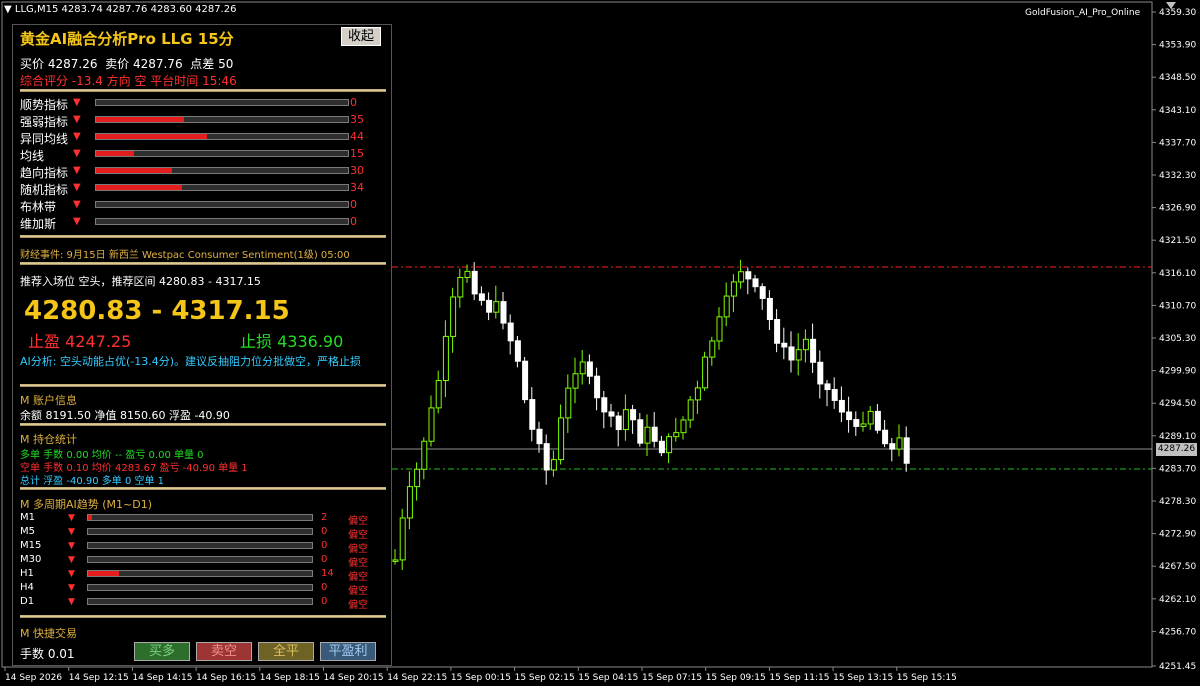 The width and height of the screenshot is (1200, 686). Describe the element at coordinates (286, 651) in the screenshot. I see `close-all-button: 全平` at that location.